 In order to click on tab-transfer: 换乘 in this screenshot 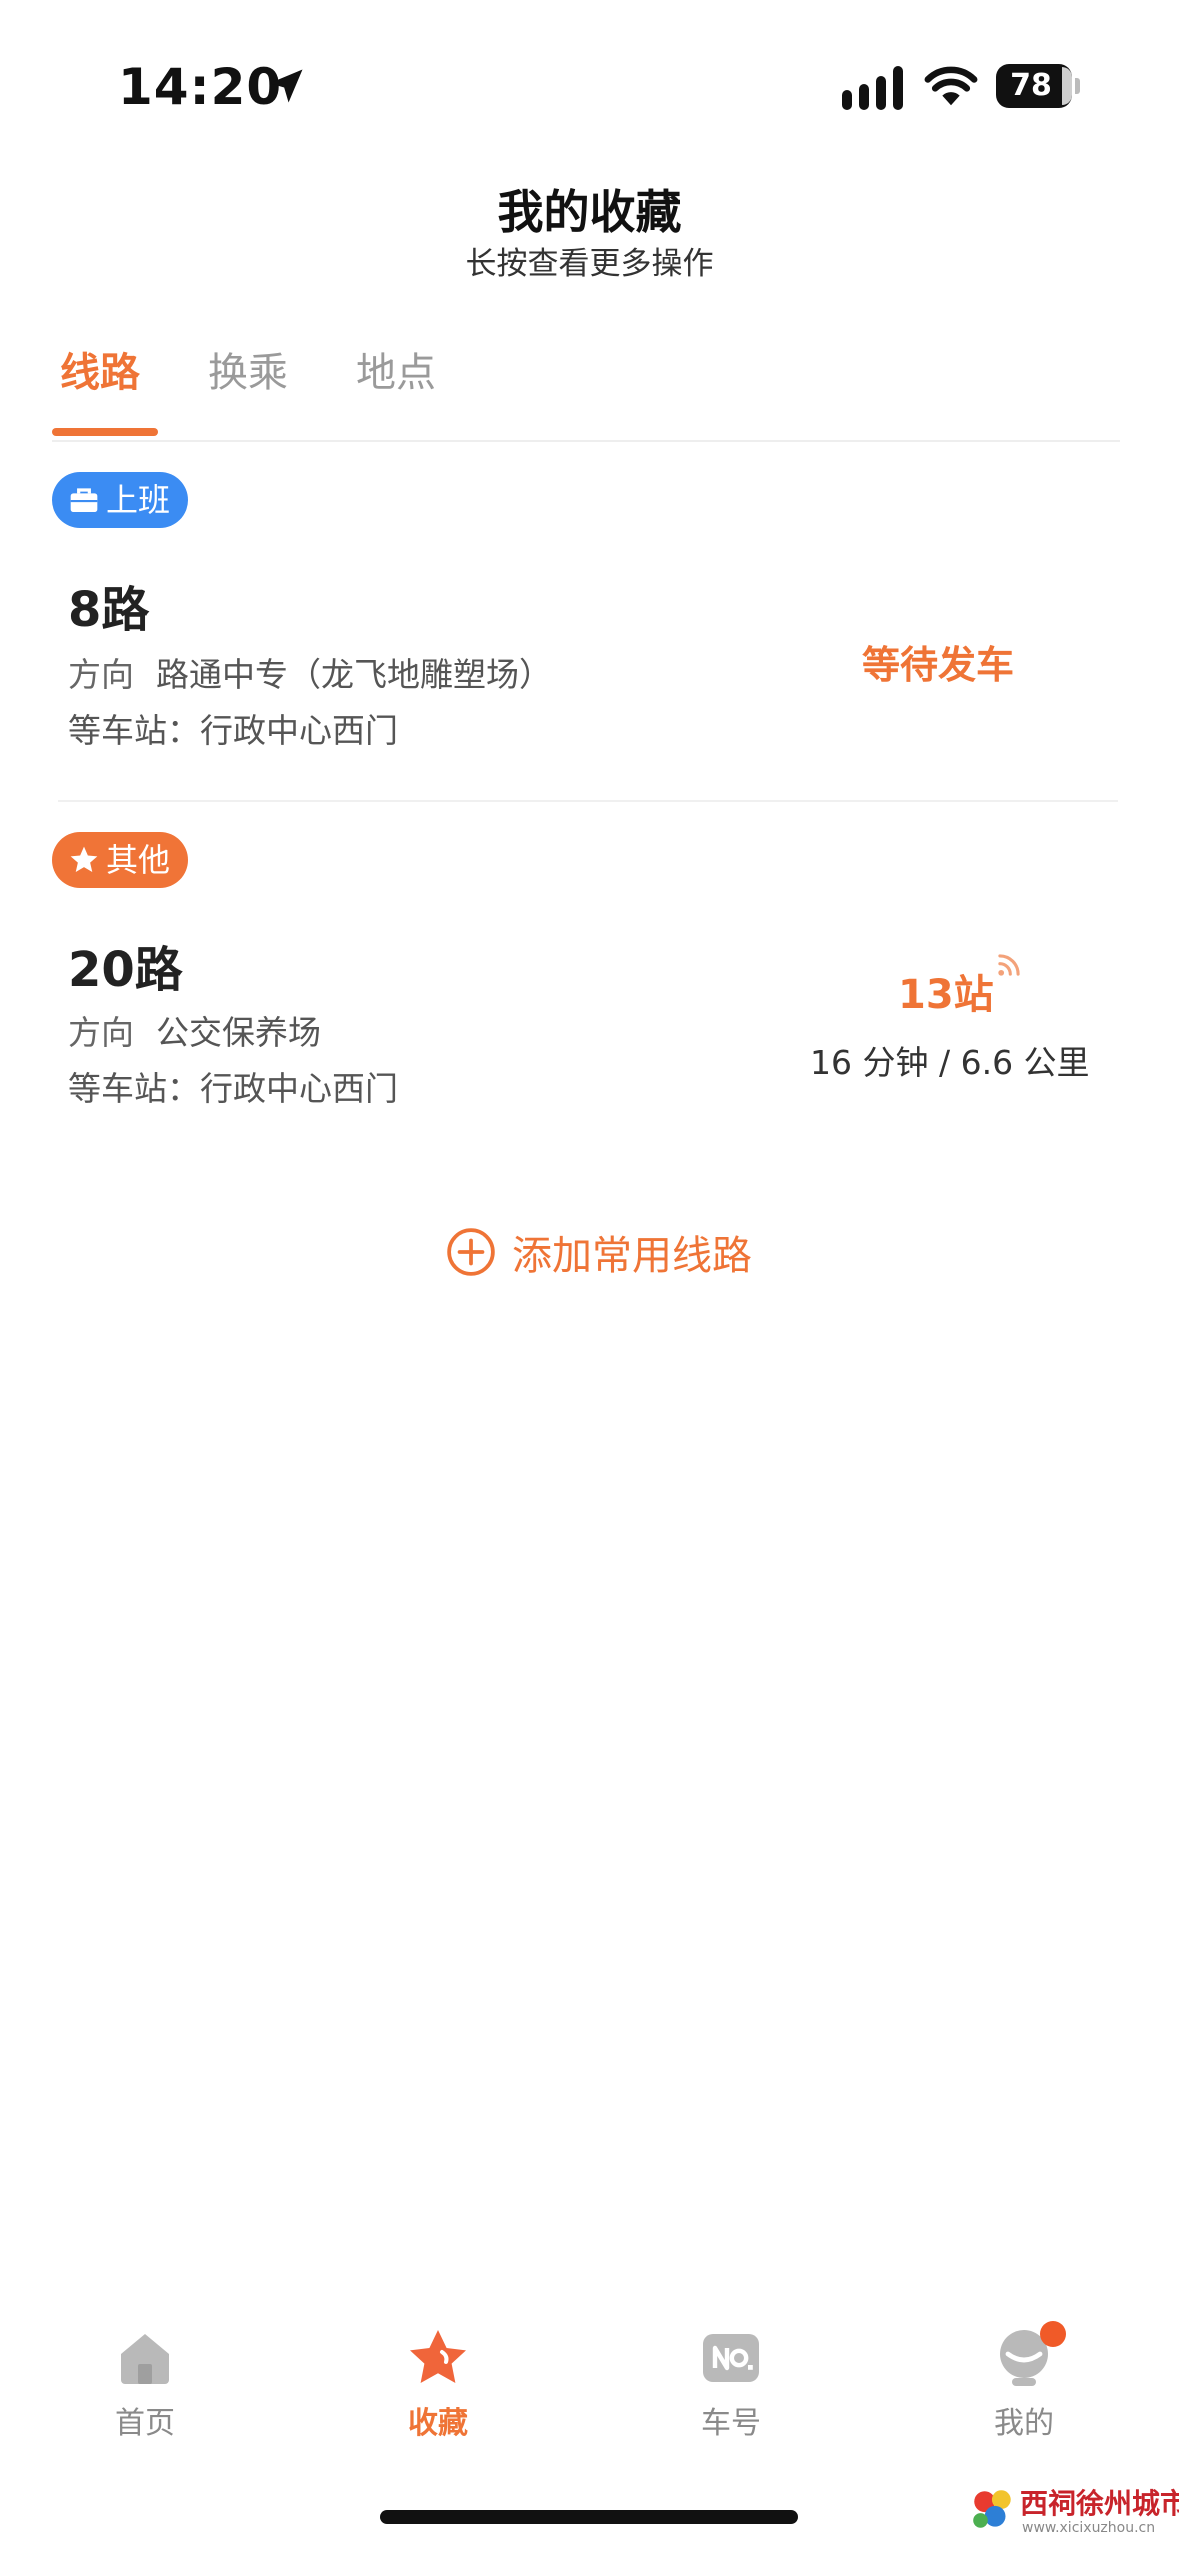, I will do `click(248, 369)`.